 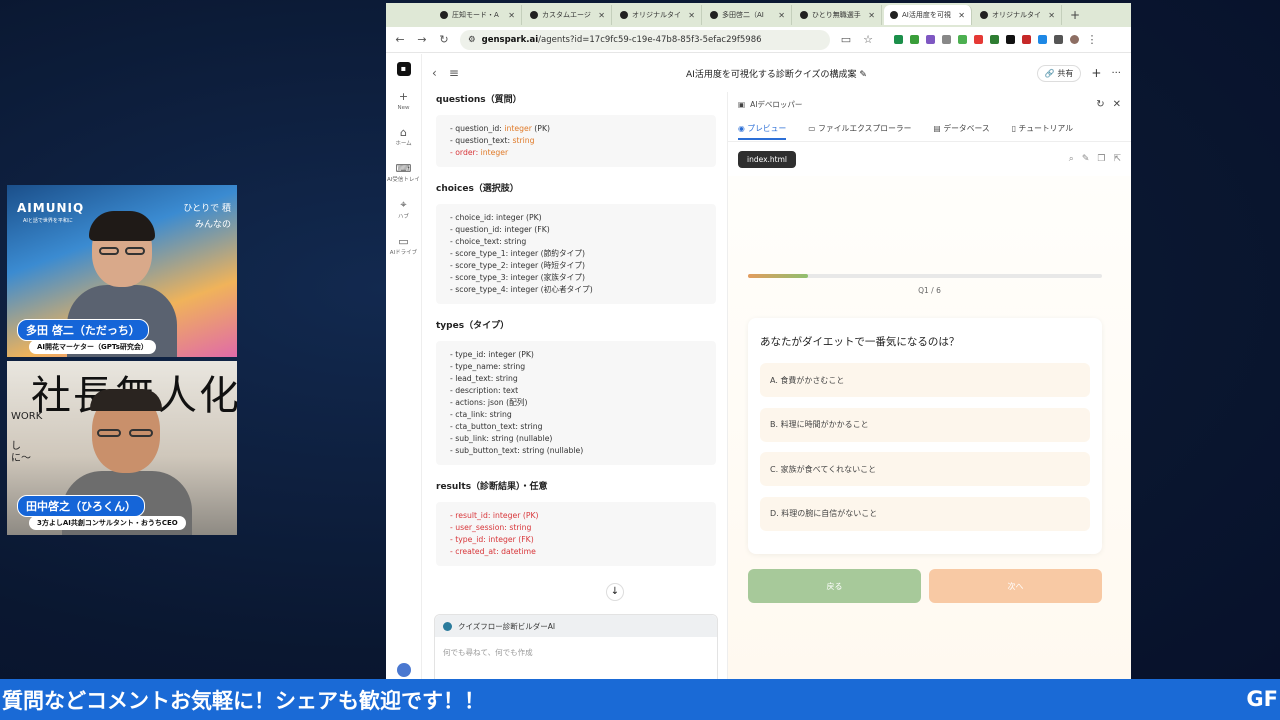 What do you see at coordinates (1059, 73) in the screenshot?
I see `share-button: 🔗 共有` at bounding box center [1059, 73].